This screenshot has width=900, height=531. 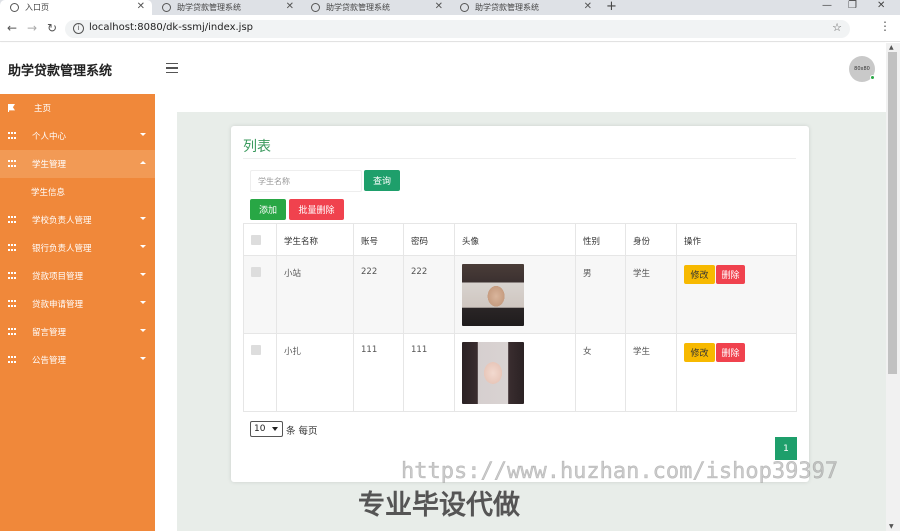 I want to click on sidebar-item-label: 学生管理, so click(x=49, y=165).